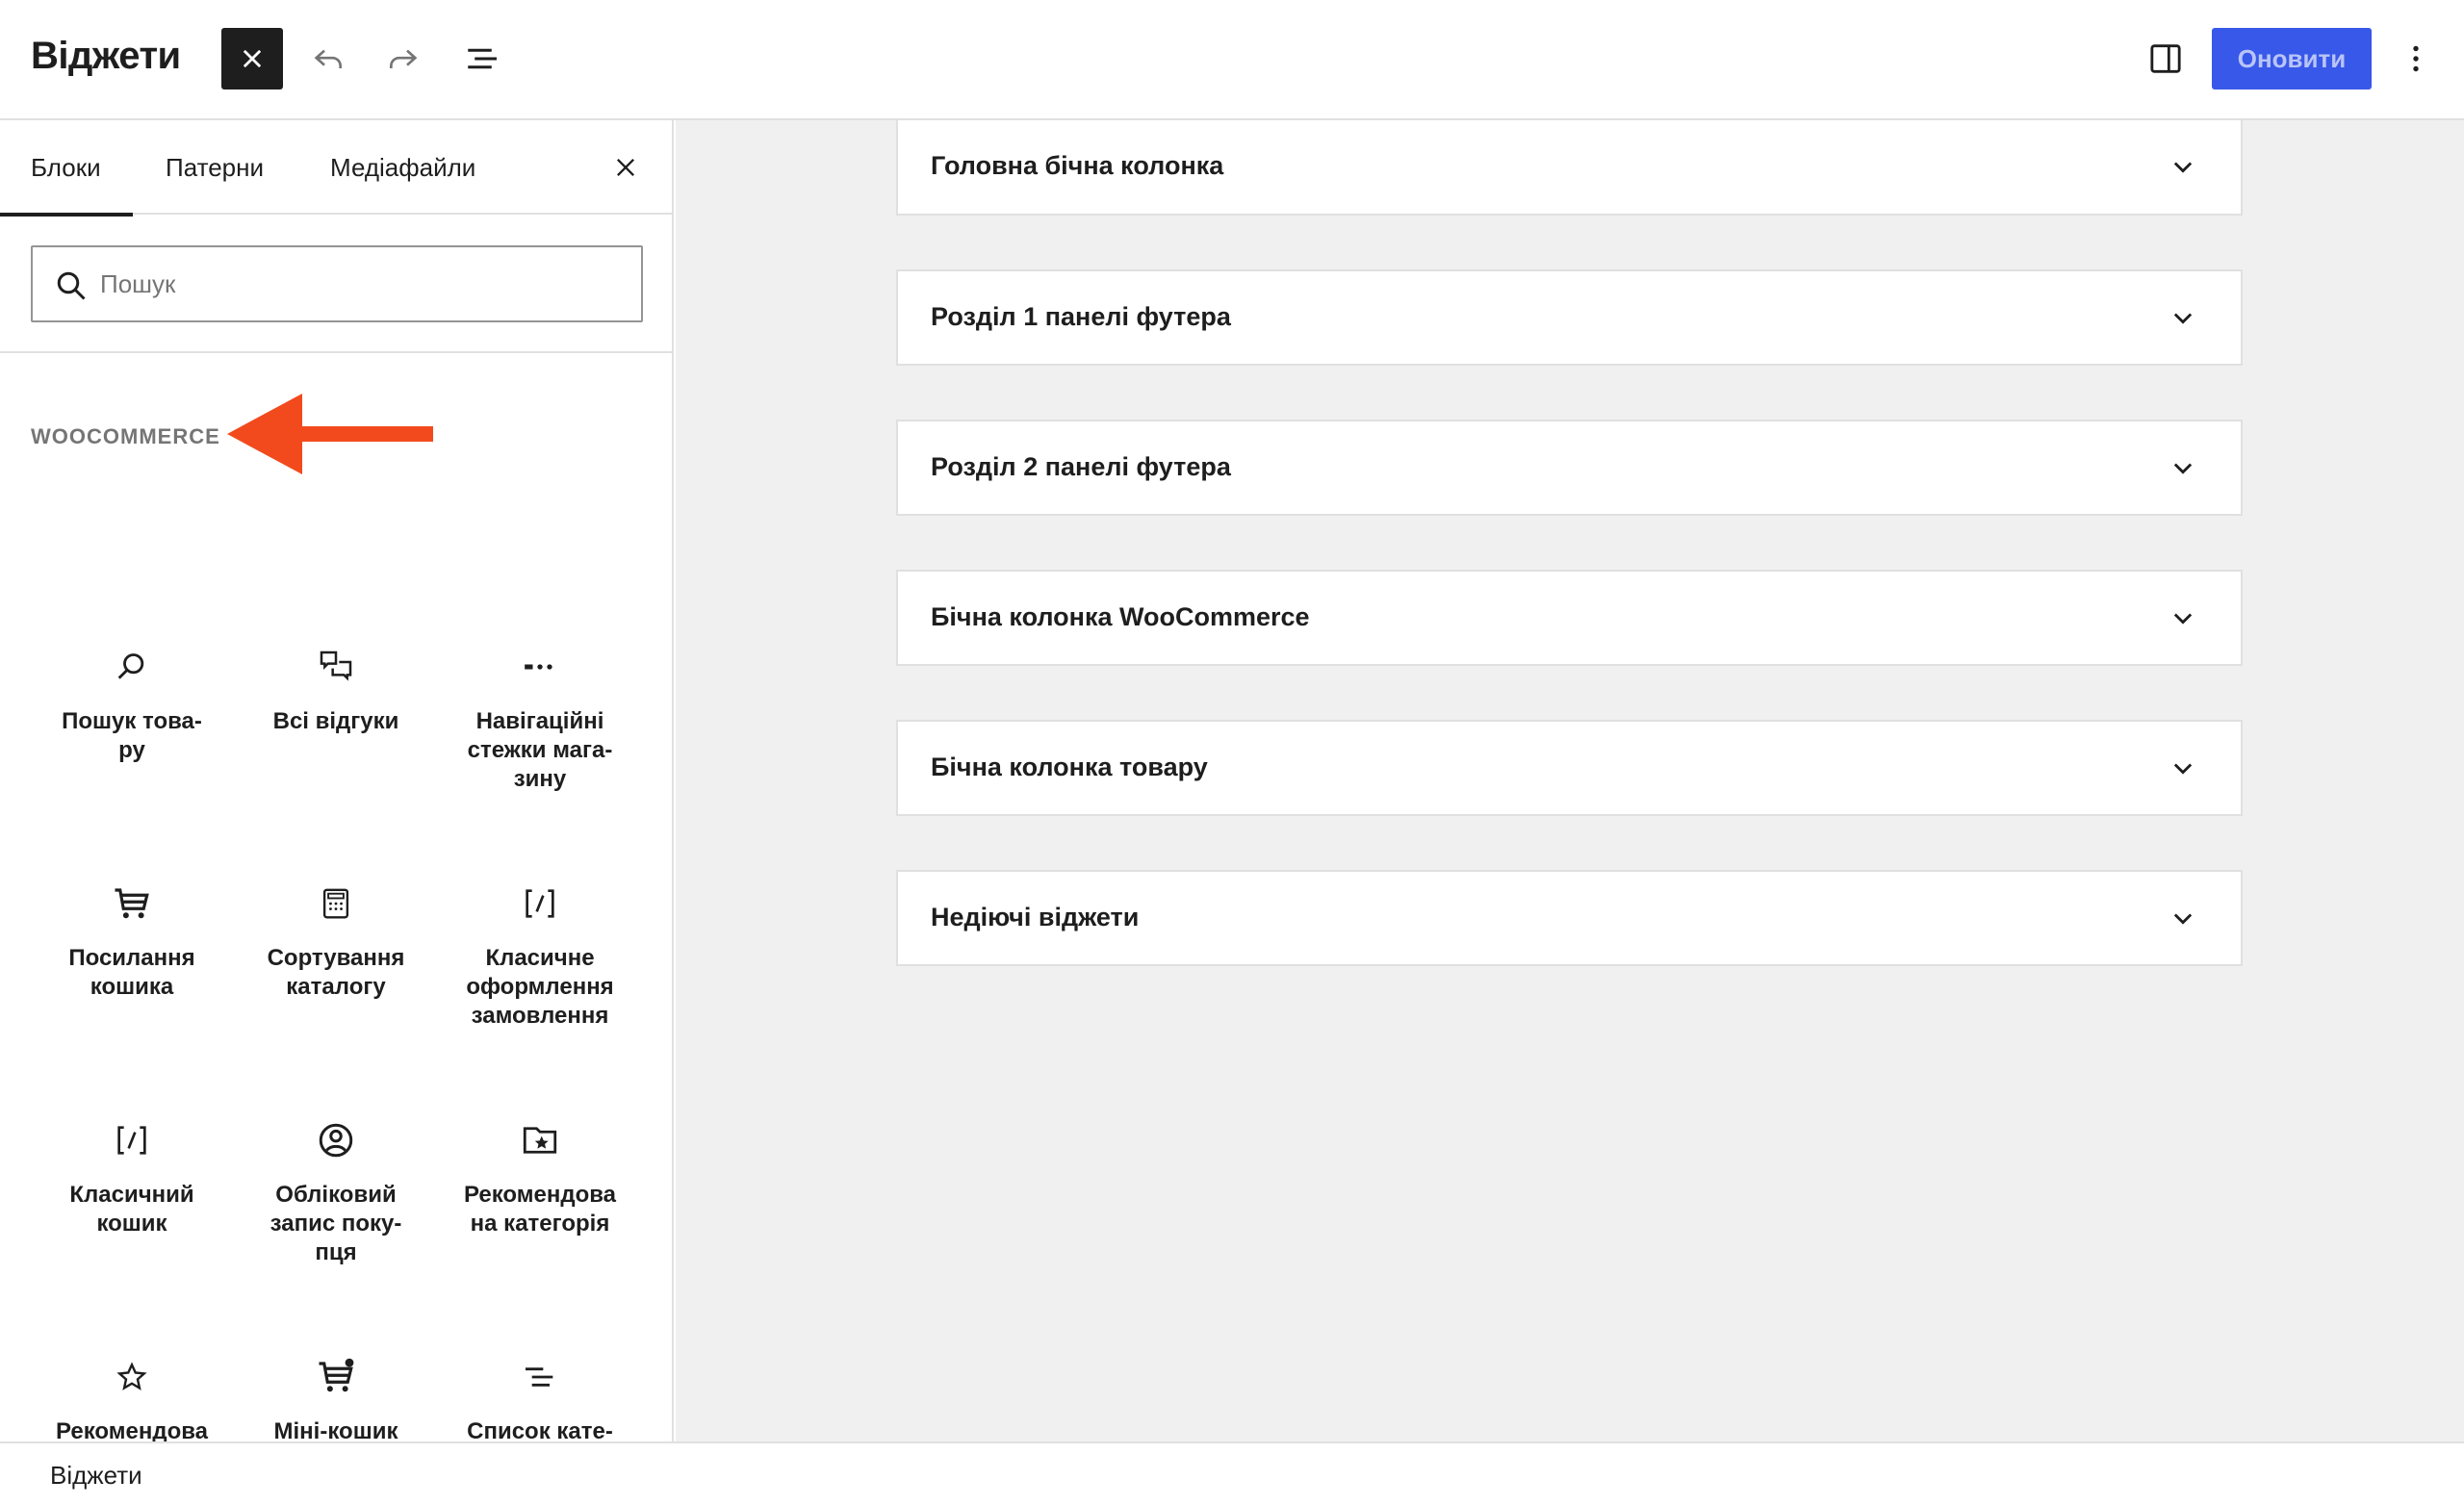 The width and height of the screenshot is (2464, 1505). I want to click on calculator-icon, so click(336, 903).